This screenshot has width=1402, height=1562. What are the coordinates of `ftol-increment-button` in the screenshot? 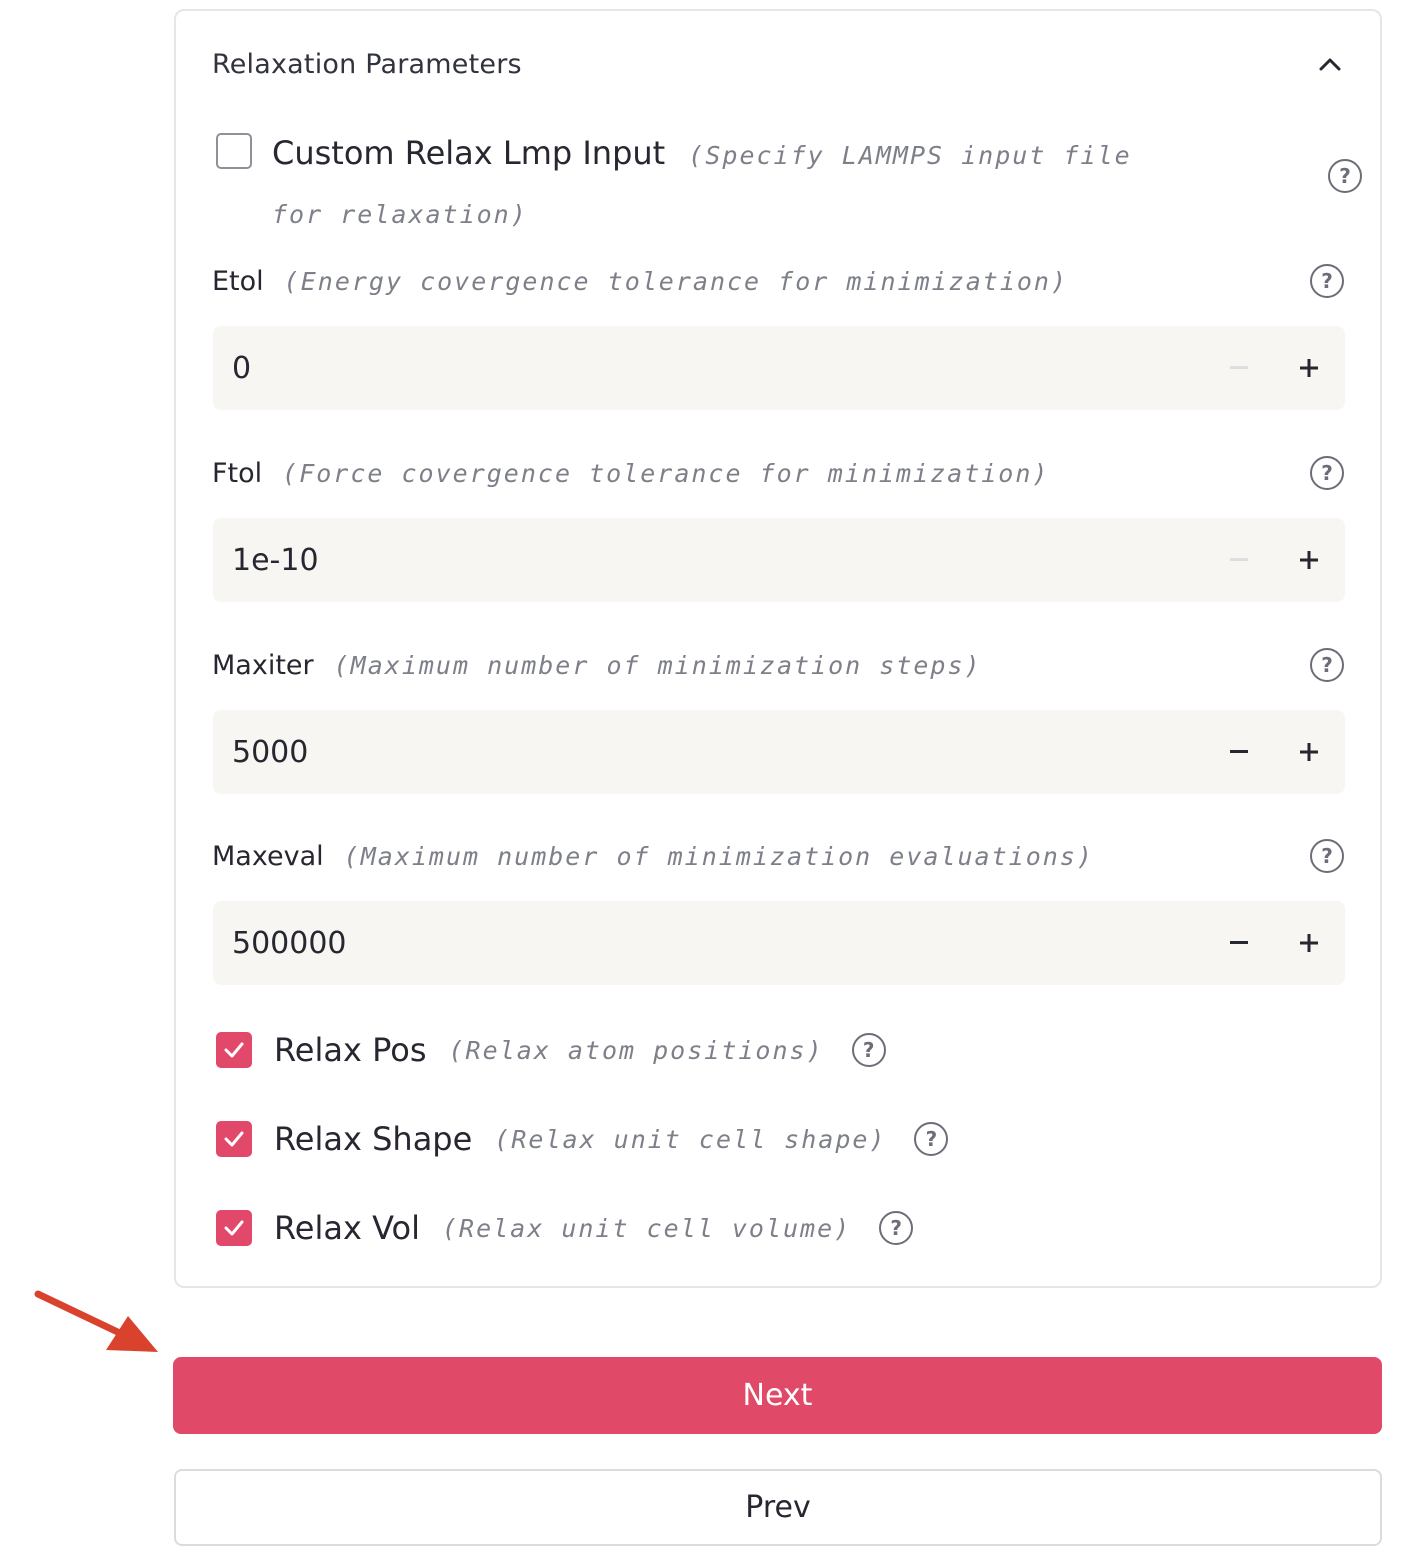 It's located at (1309, 560).